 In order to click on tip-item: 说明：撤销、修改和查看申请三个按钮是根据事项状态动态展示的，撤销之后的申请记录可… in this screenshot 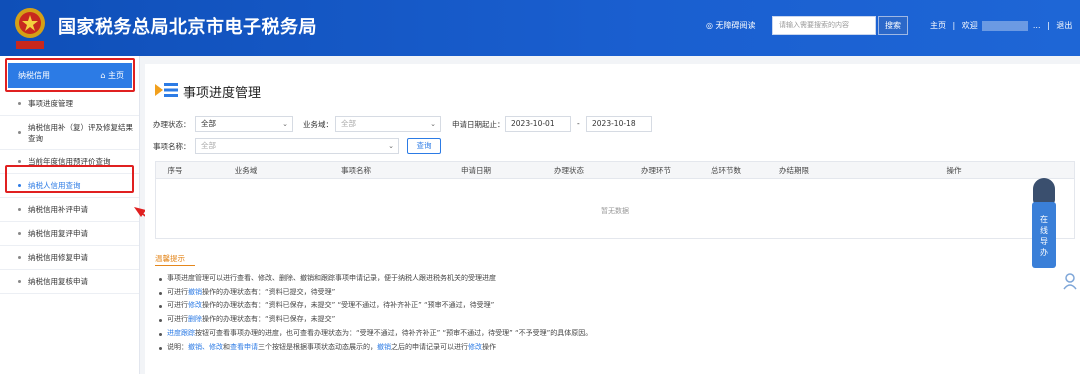, I will do `click(609, 348)`.